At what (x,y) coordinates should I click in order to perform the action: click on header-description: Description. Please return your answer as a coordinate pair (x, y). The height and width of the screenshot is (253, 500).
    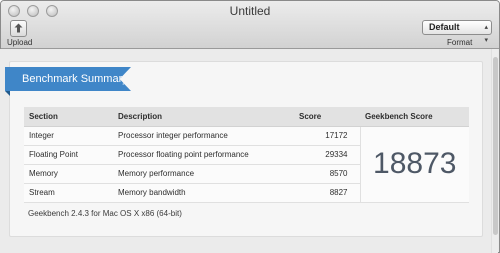
    Looking at the image, I should click on (203, 117).